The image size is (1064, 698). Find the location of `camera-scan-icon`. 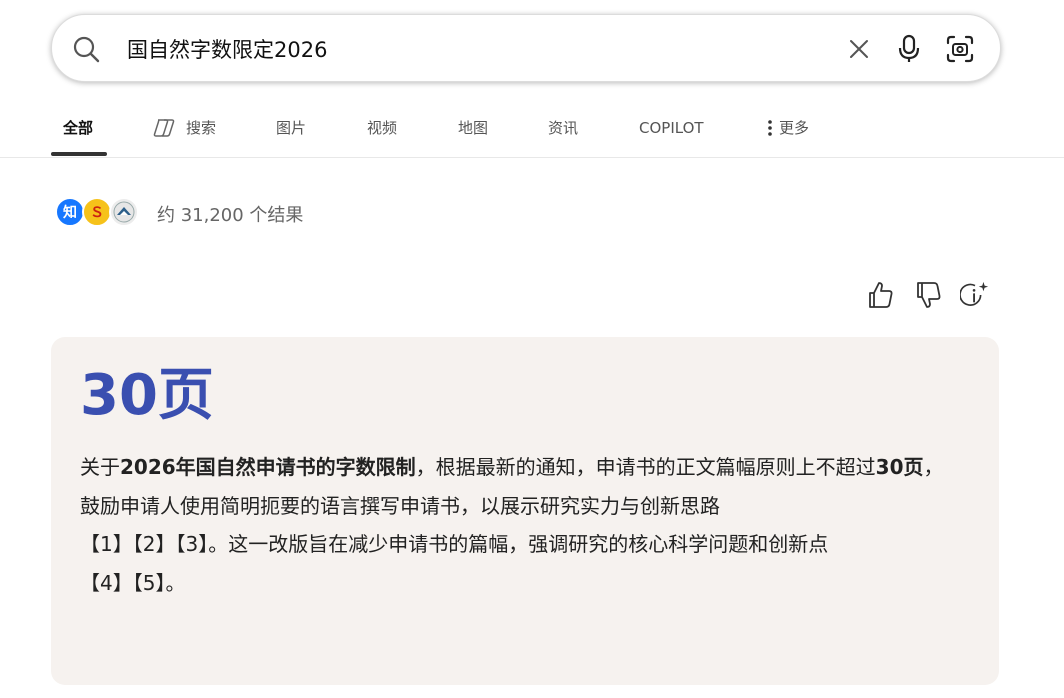

camera-scan-icon is located at coordinates (960, 49).